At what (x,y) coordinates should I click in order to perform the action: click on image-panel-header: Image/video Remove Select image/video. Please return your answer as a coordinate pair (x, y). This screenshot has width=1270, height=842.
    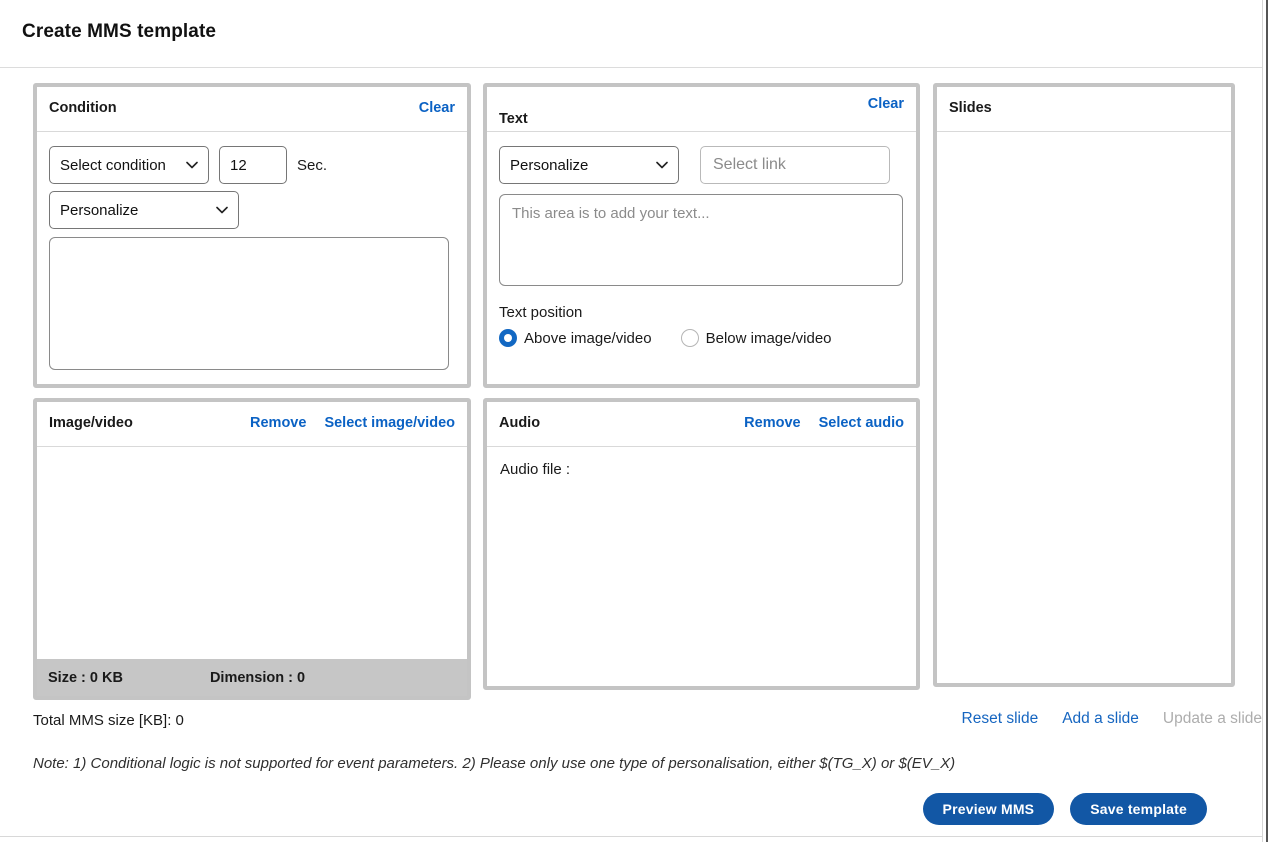
    Looking at the image, I should click on (252, 424).